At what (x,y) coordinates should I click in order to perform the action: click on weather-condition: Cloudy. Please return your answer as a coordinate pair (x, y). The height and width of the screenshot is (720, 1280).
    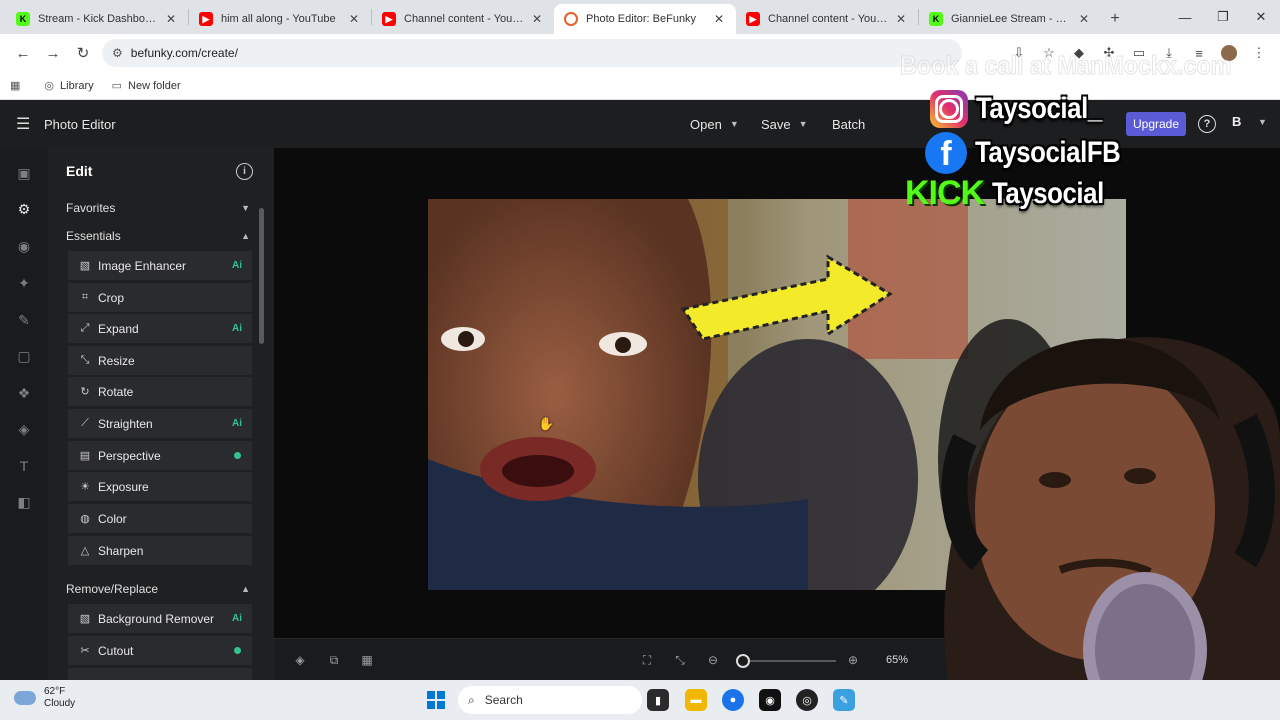
    Looking at the image, I should click on (60, 703).